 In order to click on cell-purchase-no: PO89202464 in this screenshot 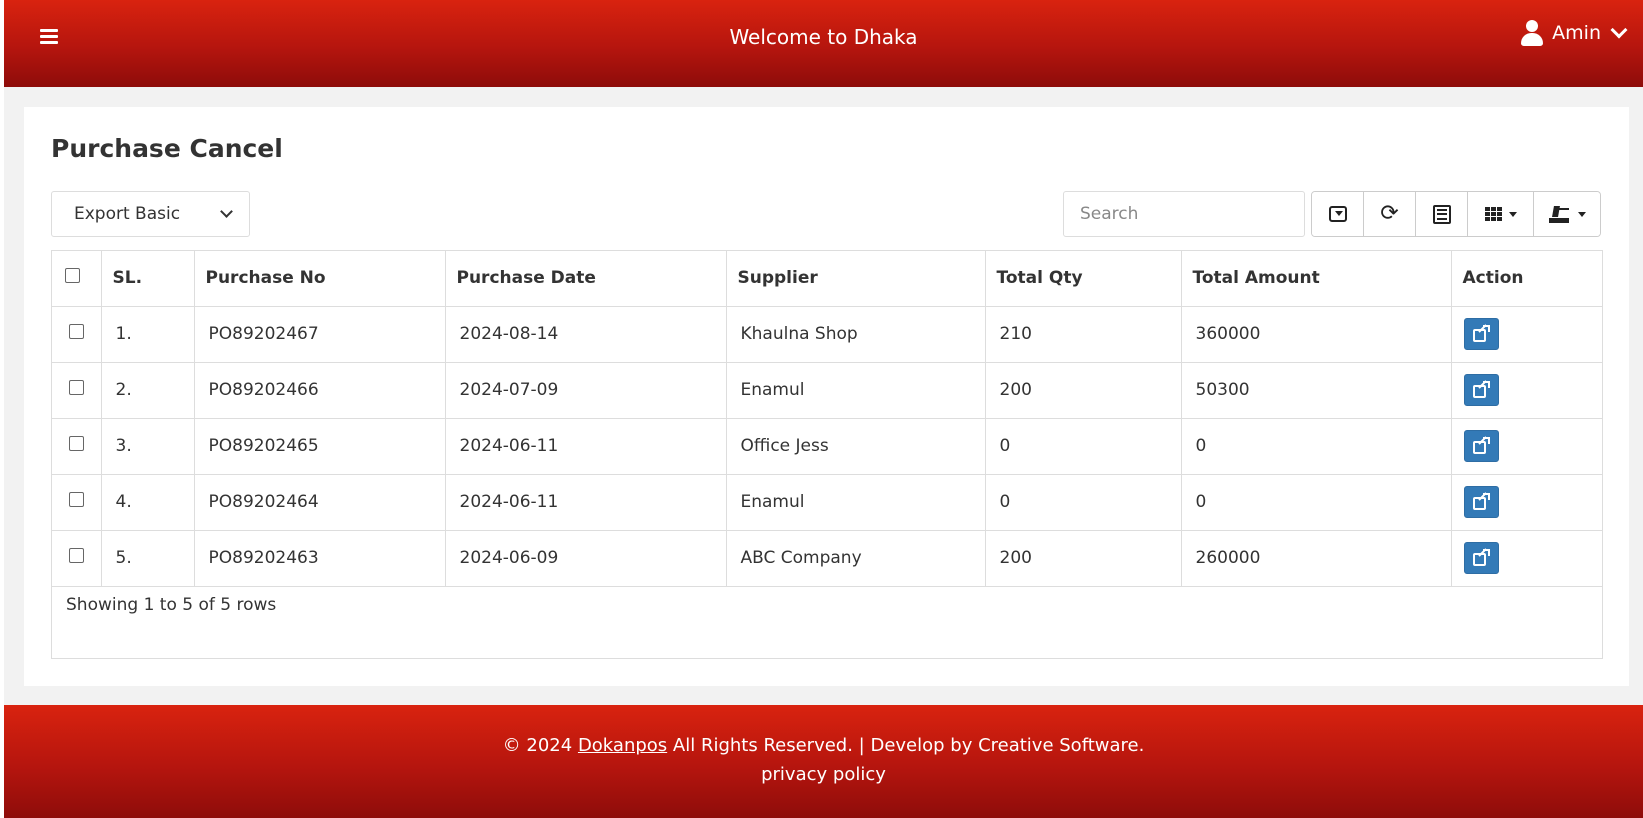, I will do `click(320, 502)`.